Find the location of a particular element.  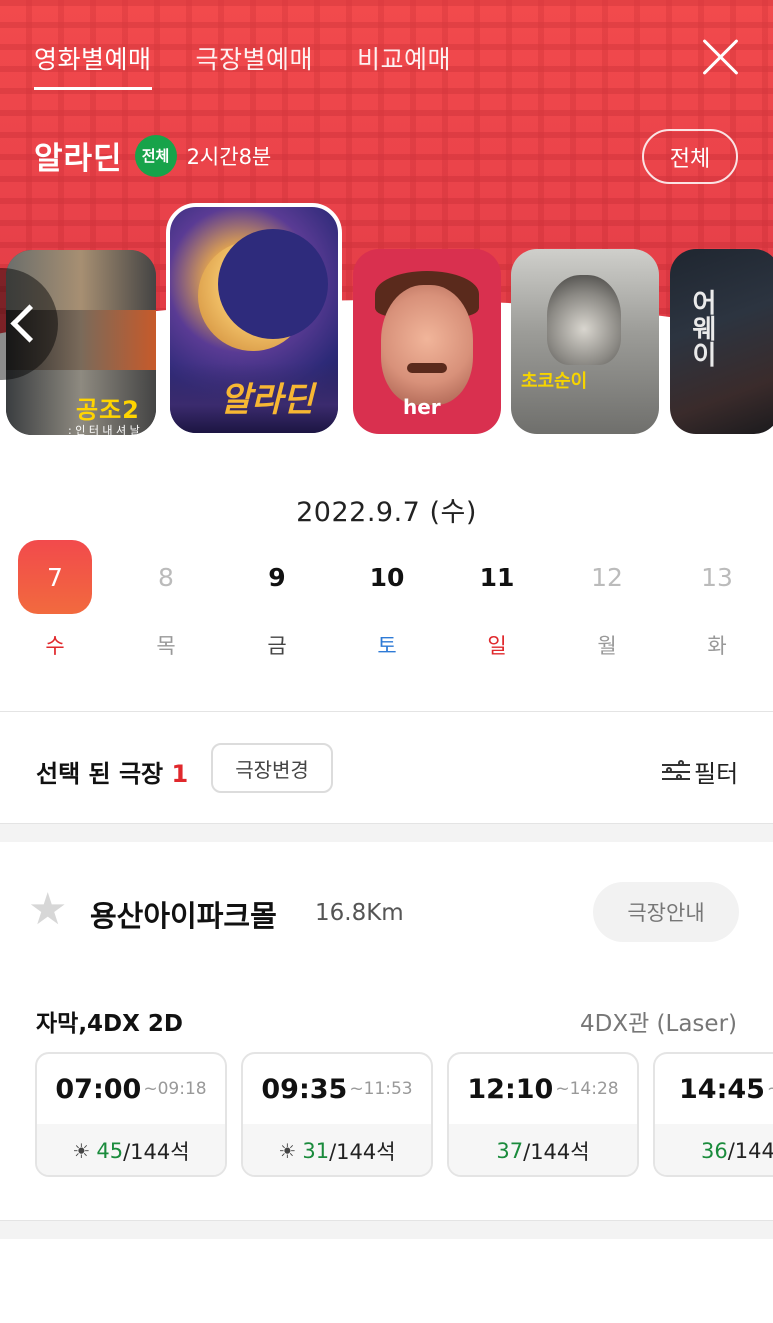

change-theater-button: 극장변경 is located at coordinates (272, 768).